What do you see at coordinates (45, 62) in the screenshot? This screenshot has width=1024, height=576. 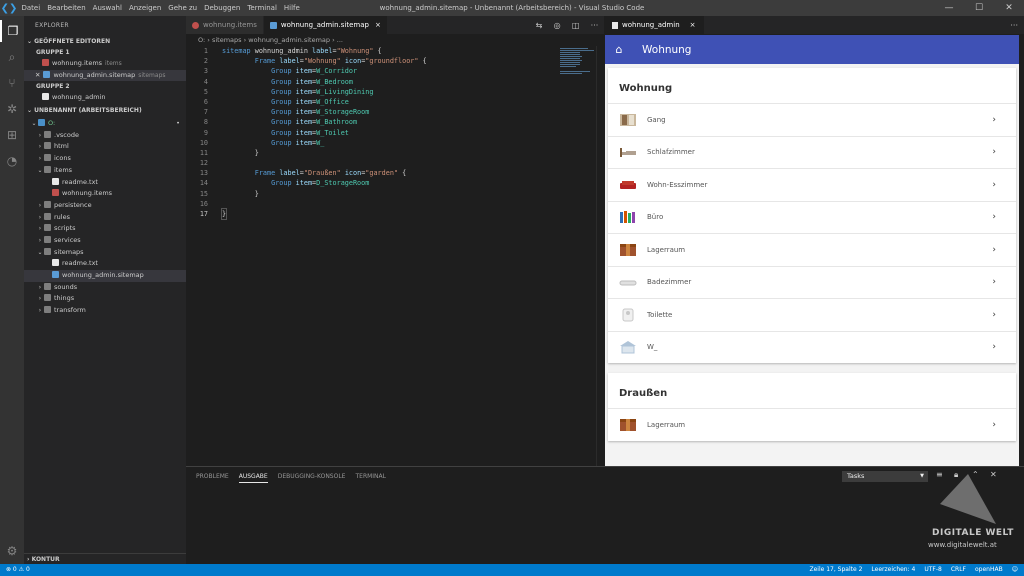 I see `items-file-icon` at bounding box center [45, 62].